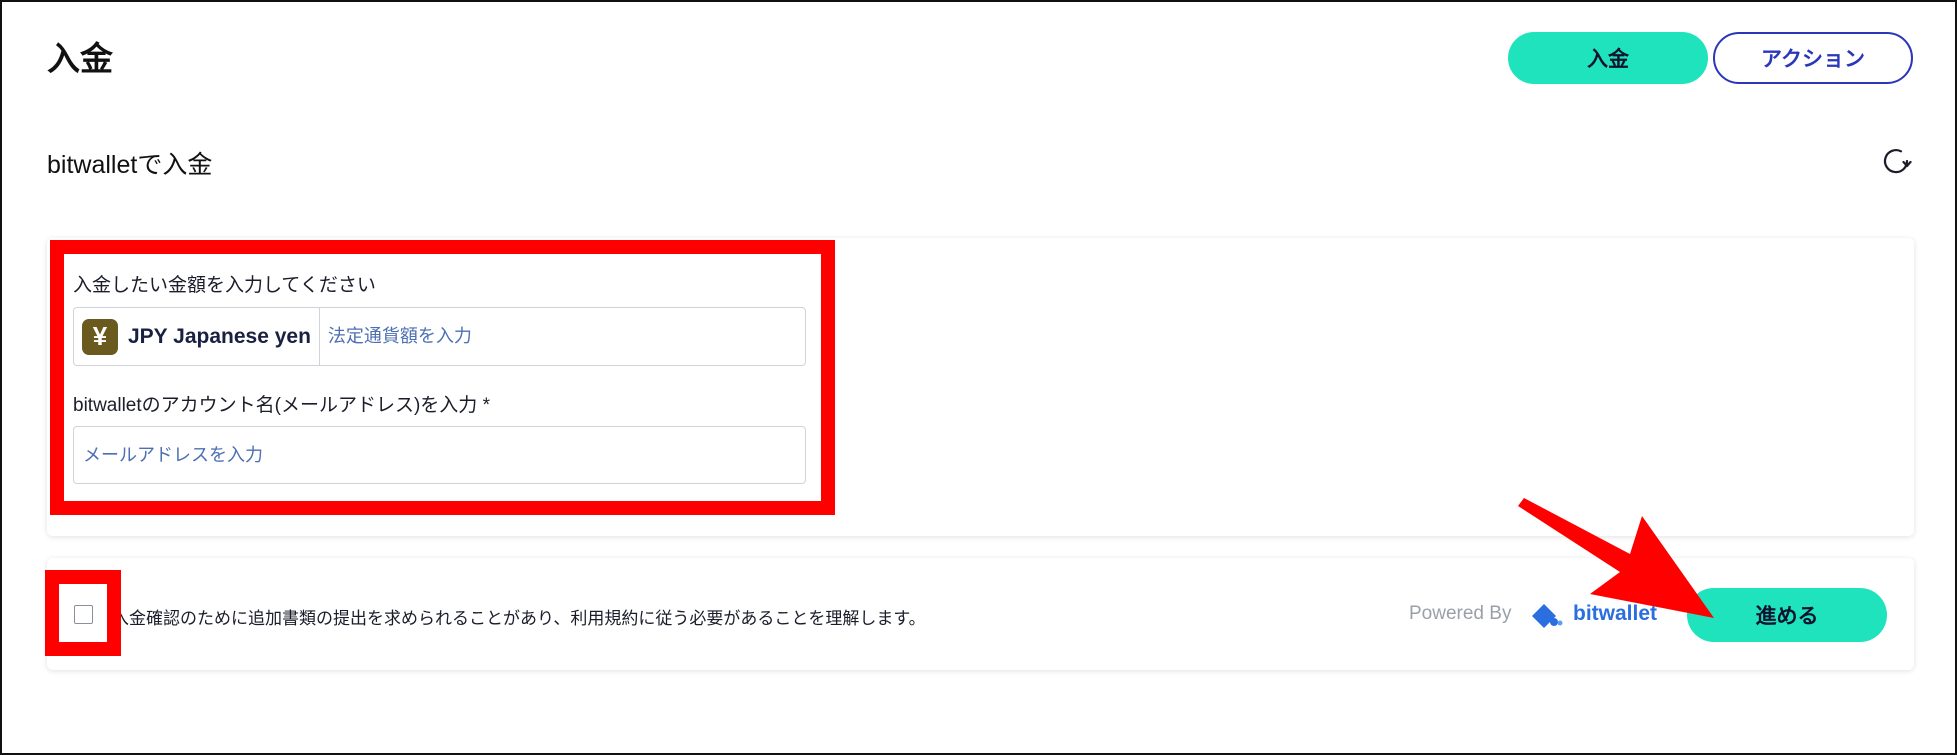  Describe the element at coordinates (224, 285) in the screenshot. I see `amount-label: 入金したい金額を入力してください` at that location.